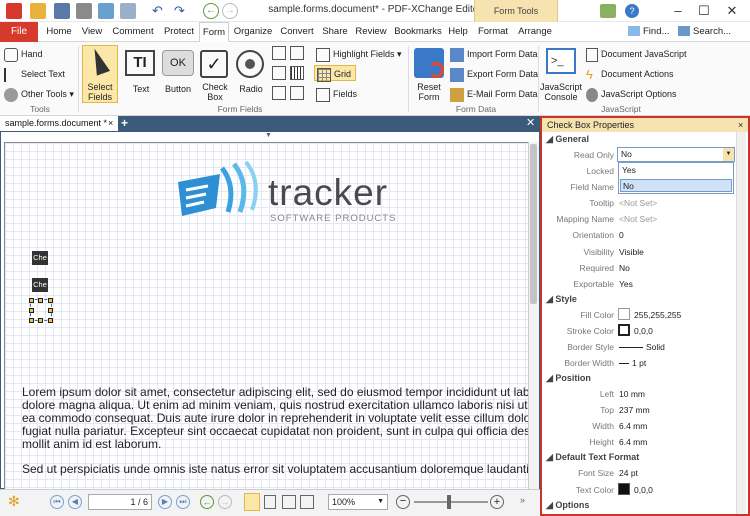 The width and height of the screenshot is (750, 516). Describe the element at coordinates (676, 154) in the screenshot. I see `read-only-select: No ▼` at that location.